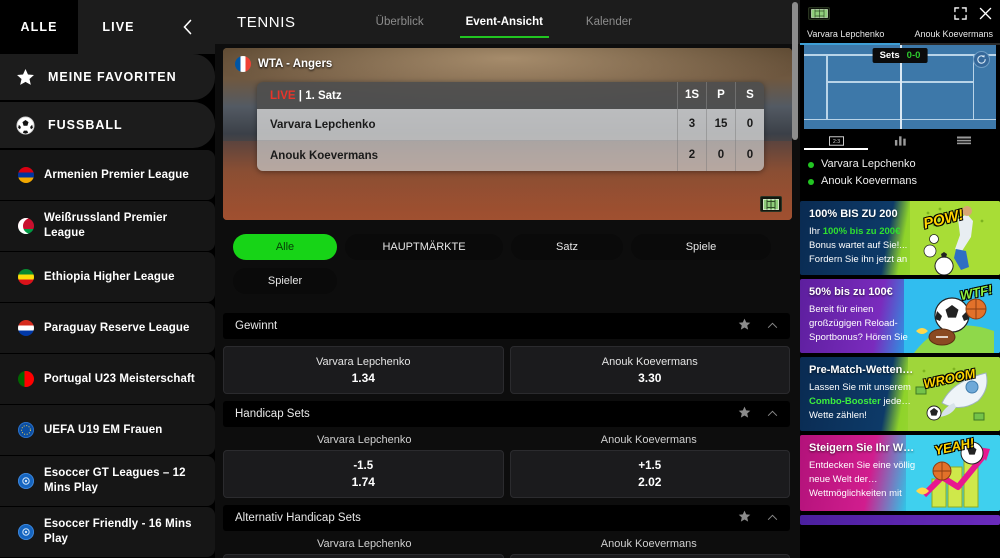 The image size is (1000, 558). I want to click on sidebar-item-armenien-premier-league: Armenien Premier League, so click(107, 175).